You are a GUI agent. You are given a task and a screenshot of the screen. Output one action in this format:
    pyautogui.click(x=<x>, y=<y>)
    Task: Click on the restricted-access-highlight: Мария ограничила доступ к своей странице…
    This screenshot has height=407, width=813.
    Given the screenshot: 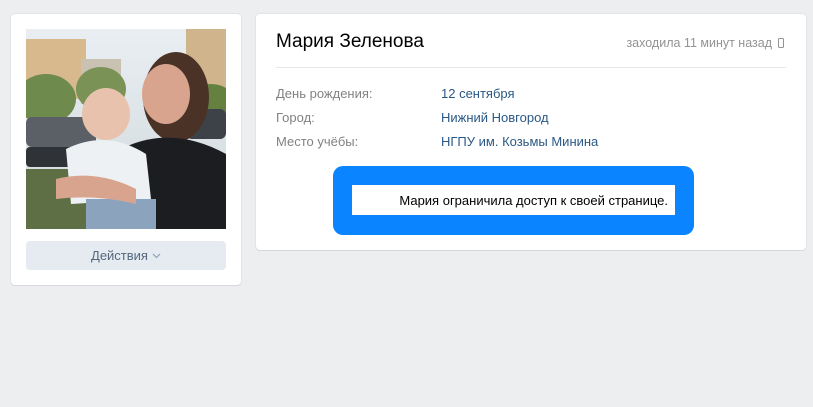 What is the action you would take?
    pyautogui.click(x=513, y=200)
    